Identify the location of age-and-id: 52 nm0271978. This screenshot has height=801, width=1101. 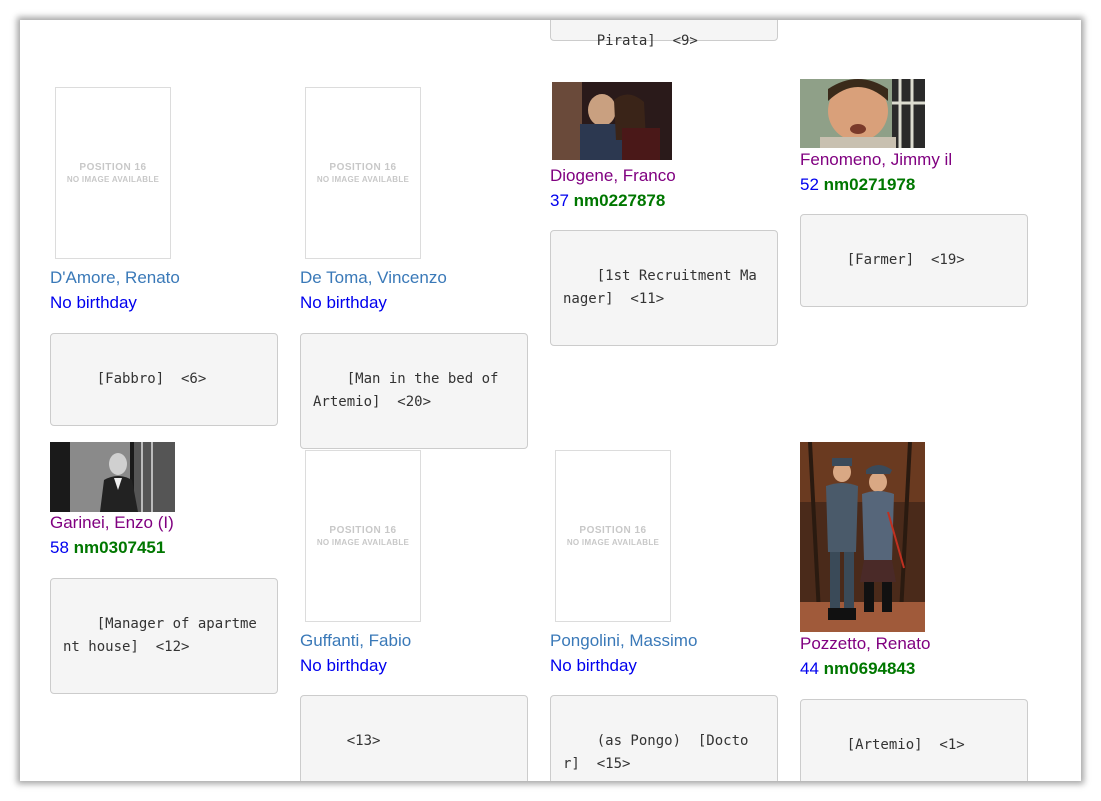
(857, 185).